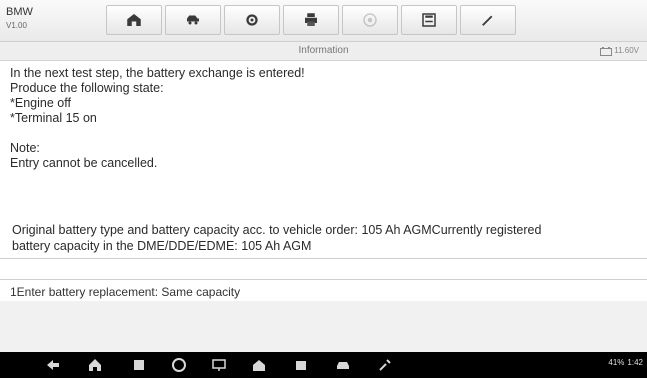 The image size is (647, 378). I want to click on settings-button, so click(252, 20).